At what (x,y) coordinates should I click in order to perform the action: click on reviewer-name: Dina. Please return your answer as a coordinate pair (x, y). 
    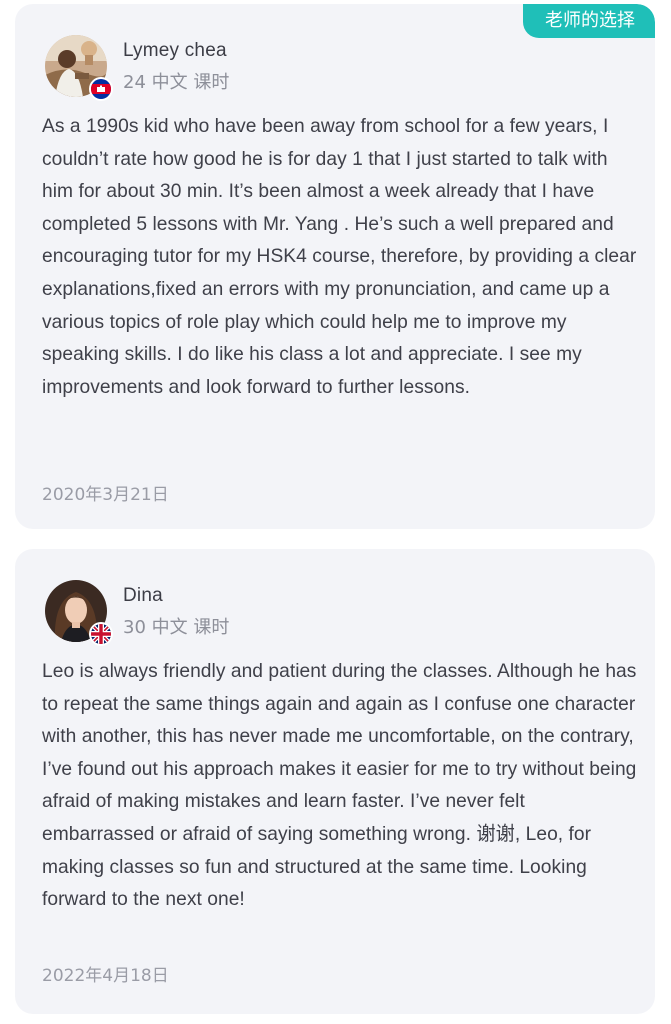
    Looking at the image, I should click on (143, 595).